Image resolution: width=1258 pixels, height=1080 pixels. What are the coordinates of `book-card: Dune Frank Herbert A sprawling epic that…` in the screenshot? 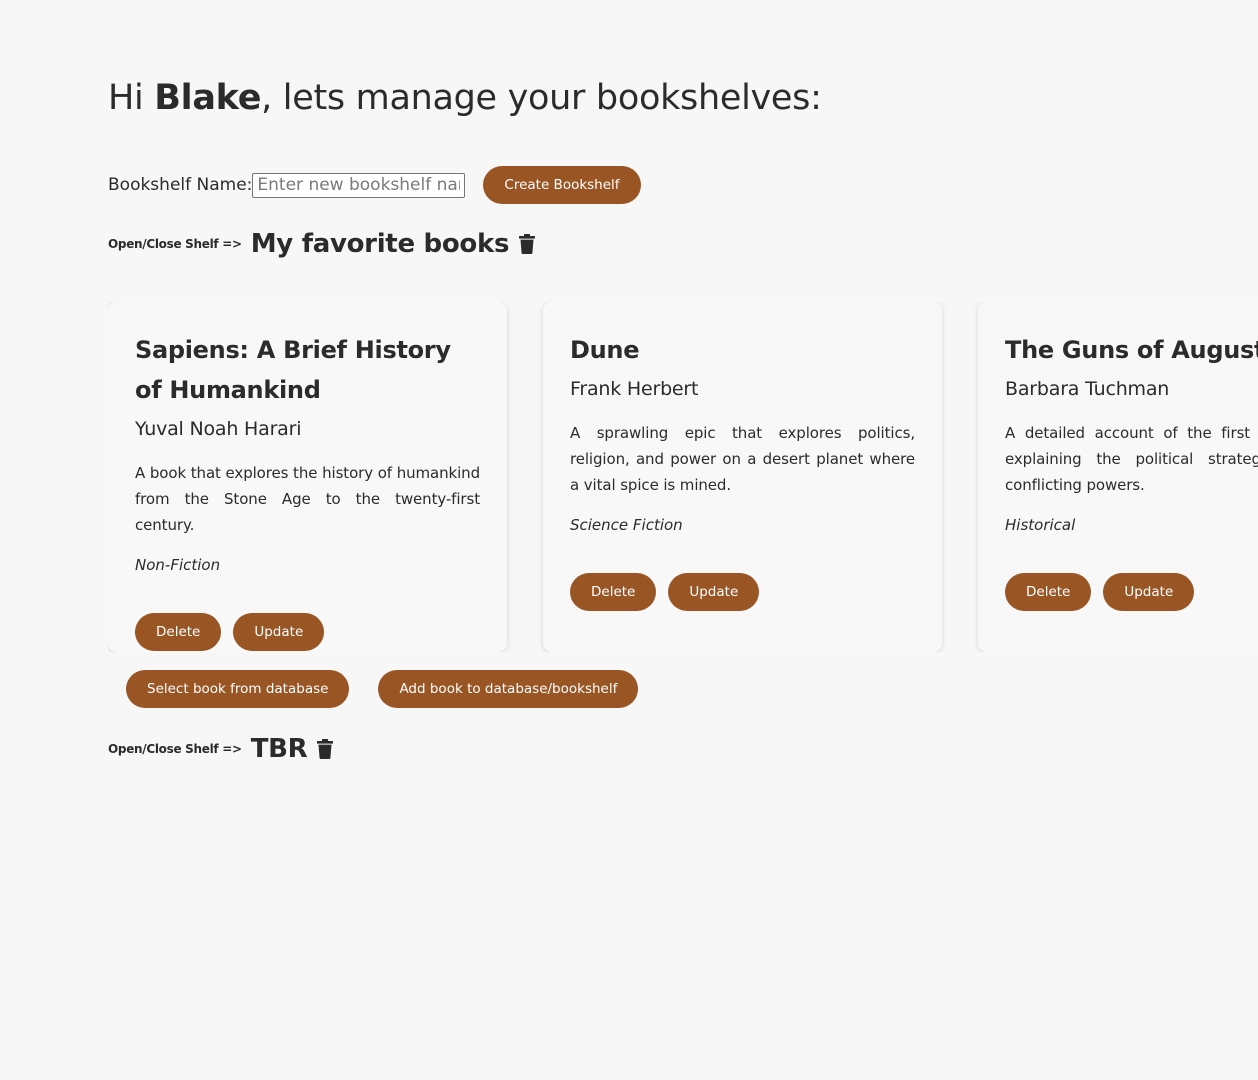 It's located at (742, 477).